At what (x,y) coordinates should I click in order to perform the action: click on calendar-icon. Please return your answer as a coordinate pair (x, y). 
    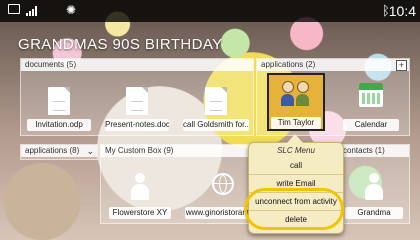
    Looking at the image, I should click on (371, 95).